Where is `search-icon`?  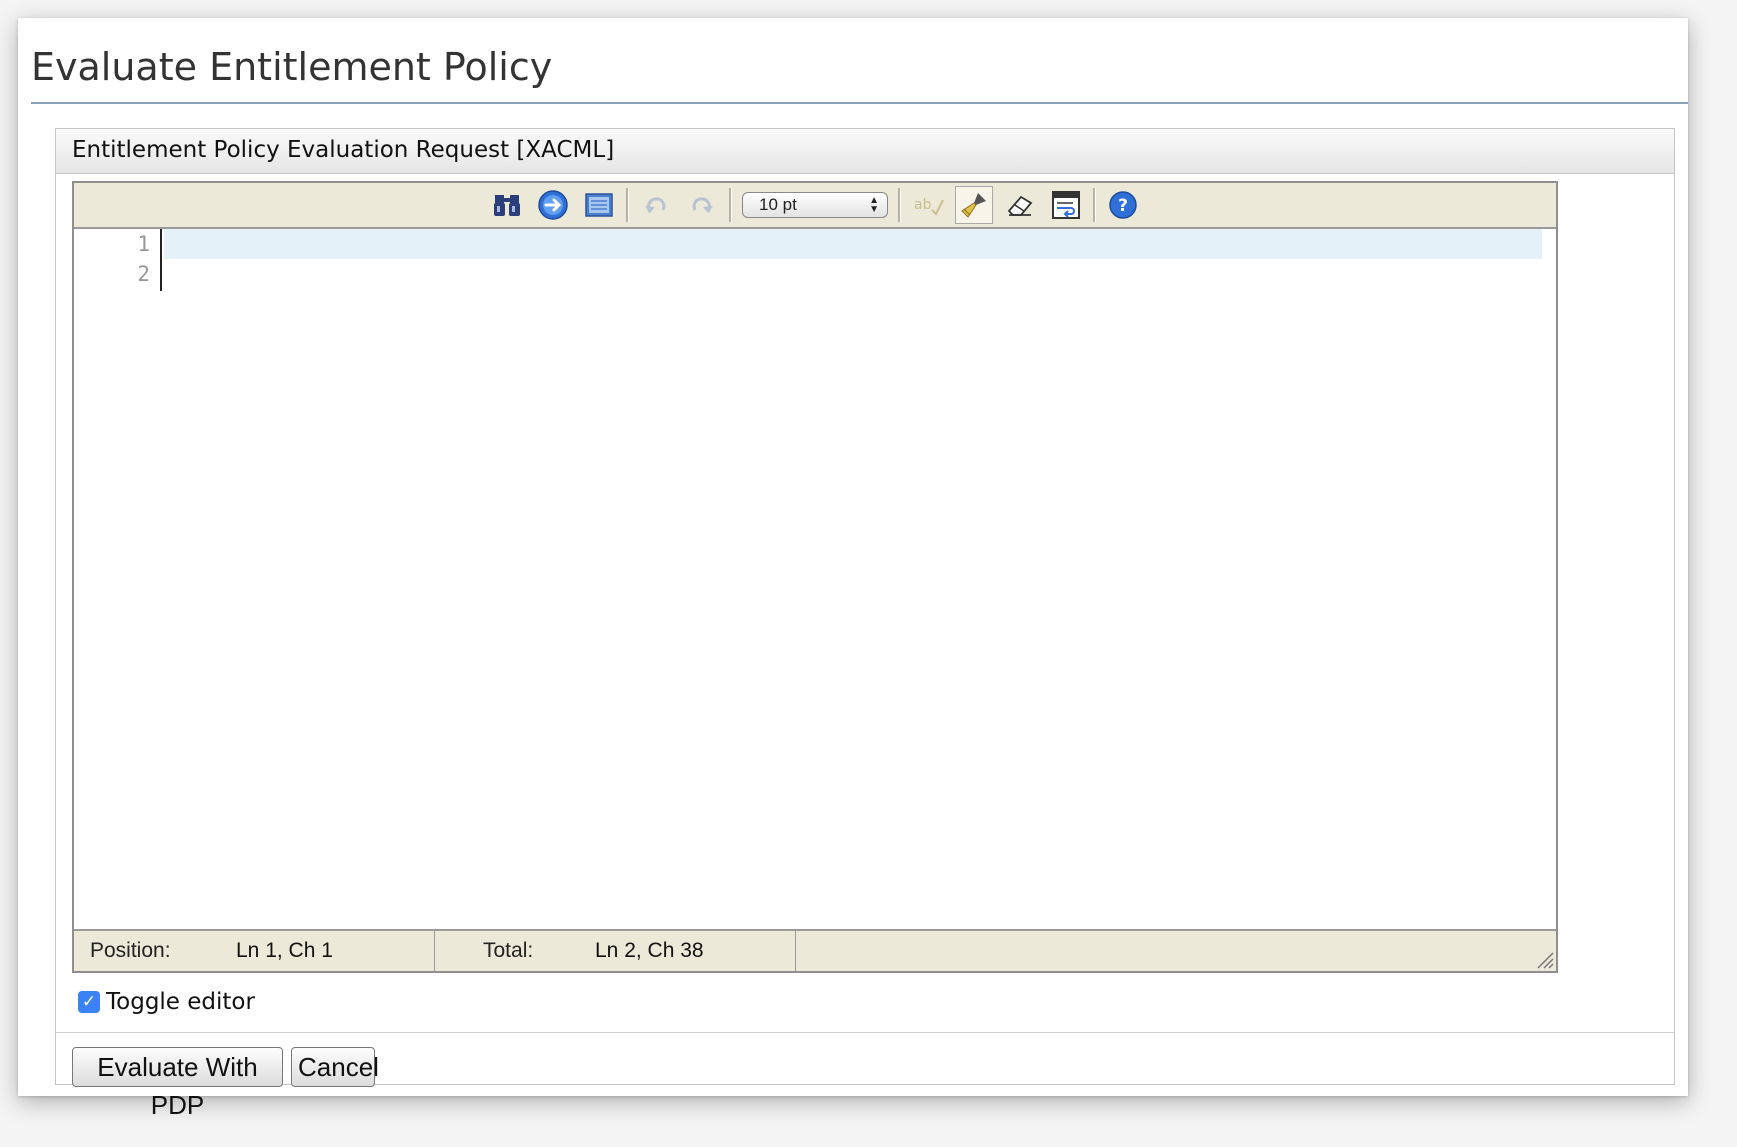
search-icon is located at coordinates (507, 205).